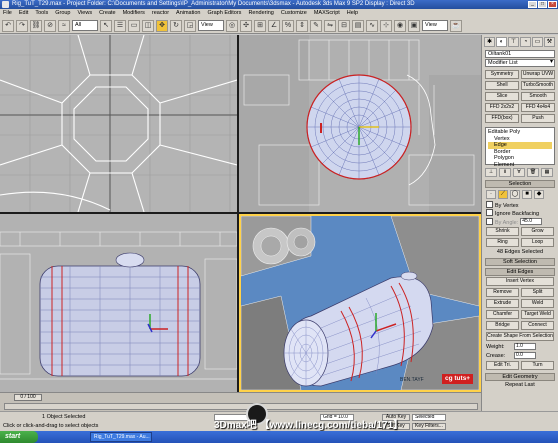 The image size is (558, 443). What do you see at coordinates (549, 42) in the screenshot?
I see `utilities-tab-icon: ⚒` at bounding box center [549, 42].